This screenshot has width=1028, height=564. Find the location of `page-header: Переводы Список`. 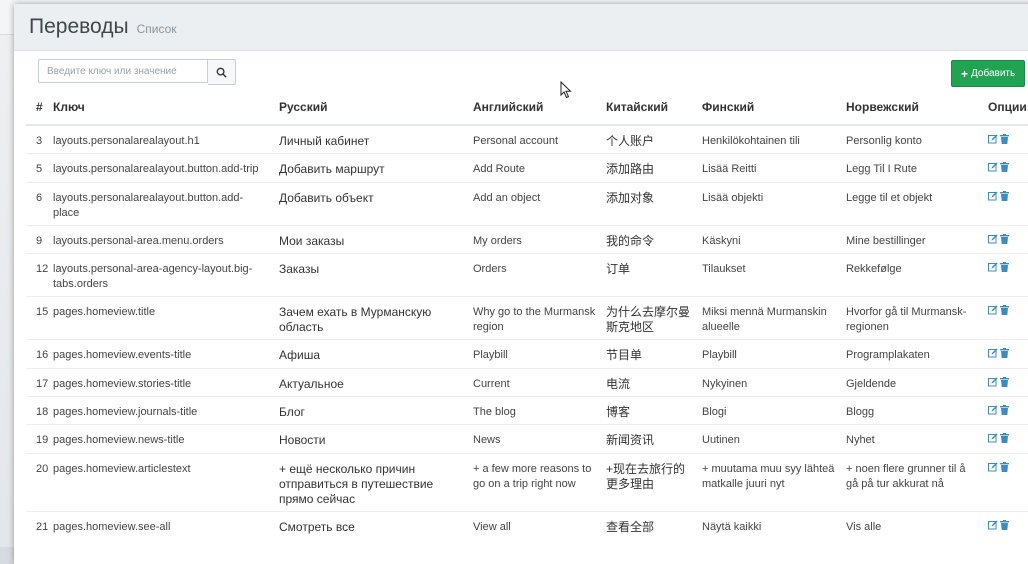

page-header: Переводы Список is located at coordinates (521, 27).